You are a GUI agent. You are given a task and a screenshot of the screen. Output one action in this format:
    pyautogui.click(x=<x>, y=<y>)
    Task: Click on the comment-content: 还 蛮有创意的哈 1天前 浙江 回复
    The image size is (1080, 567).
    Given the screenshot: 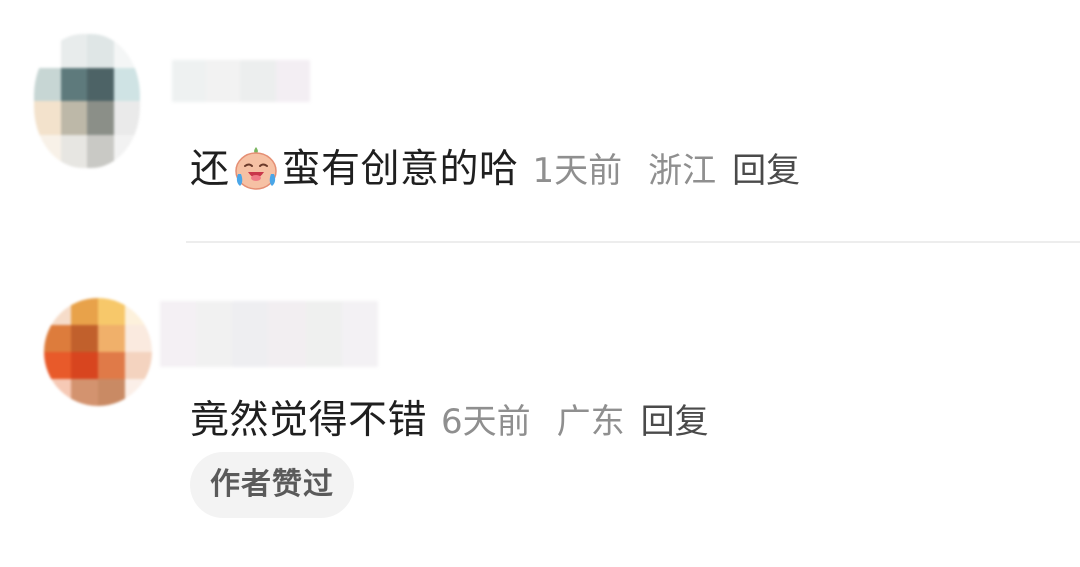 What is the action you would take?
    pyautogui.click(x=495, y=166)
    